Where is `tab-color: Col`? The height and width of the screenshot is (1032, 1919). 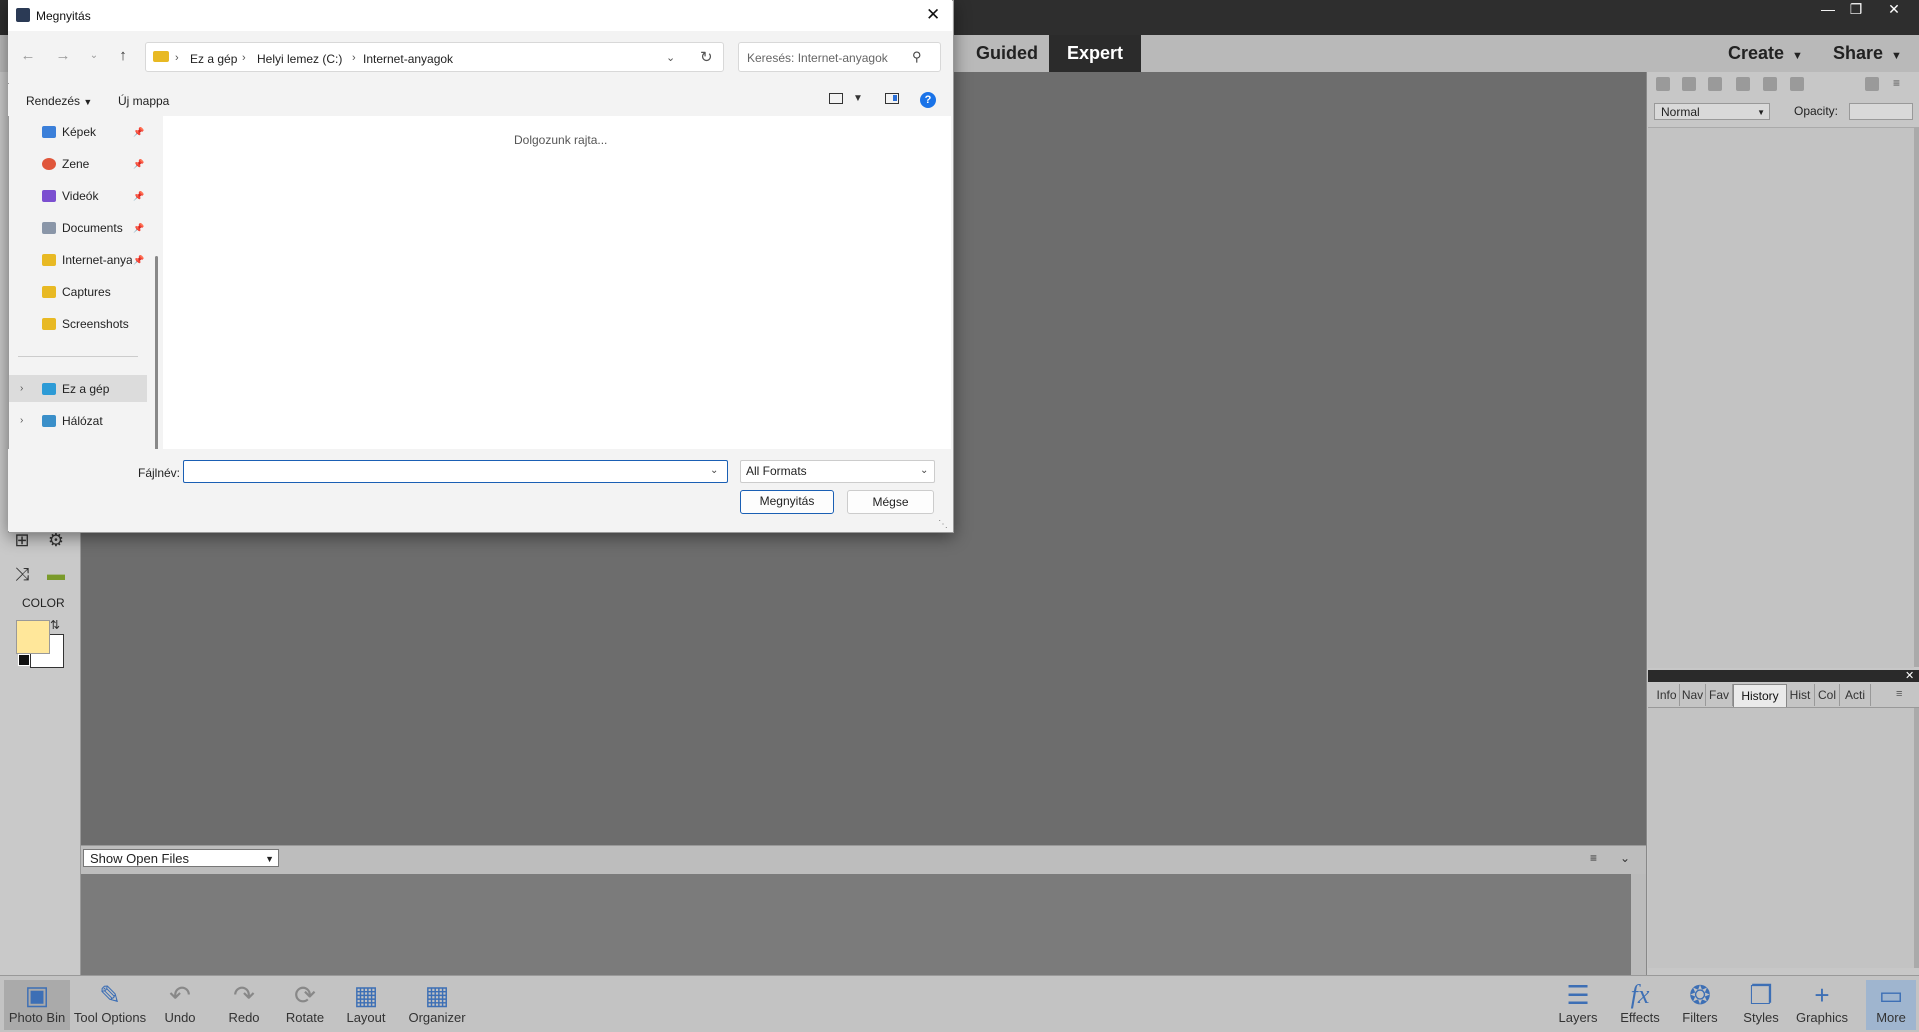 tab-color: Col is located at coordinates (1827, 695).